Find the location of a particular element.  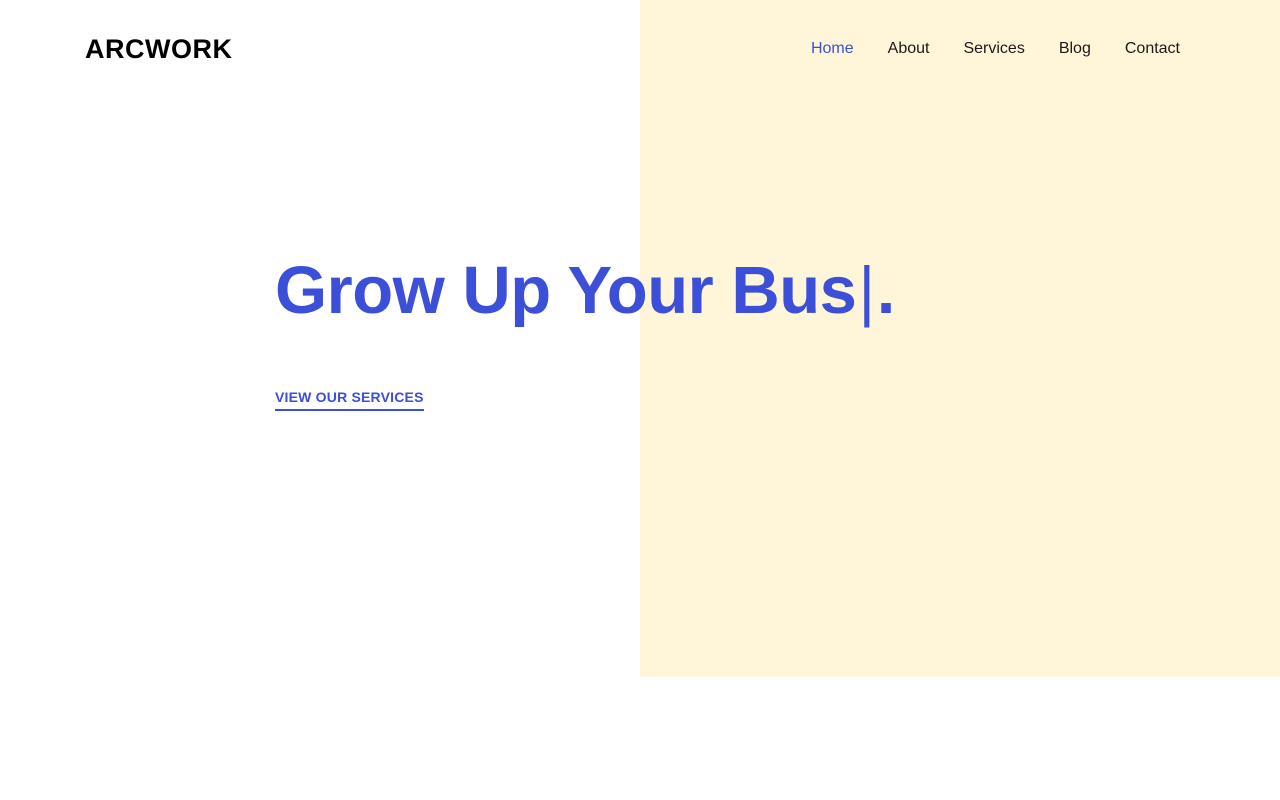

nav-link-home: Home is located at coordinates (832, 48).